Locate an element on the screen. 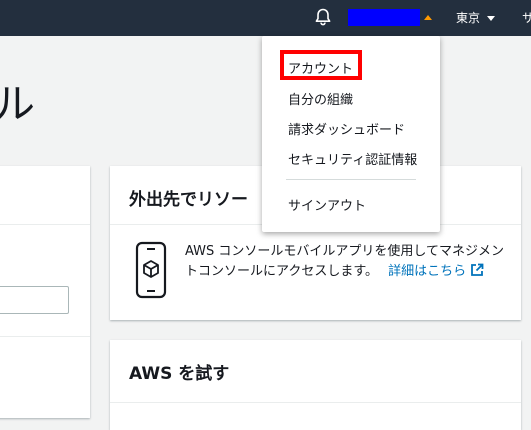  learn-more-link: 詳細はこちら is located at coordinates (436, 271).